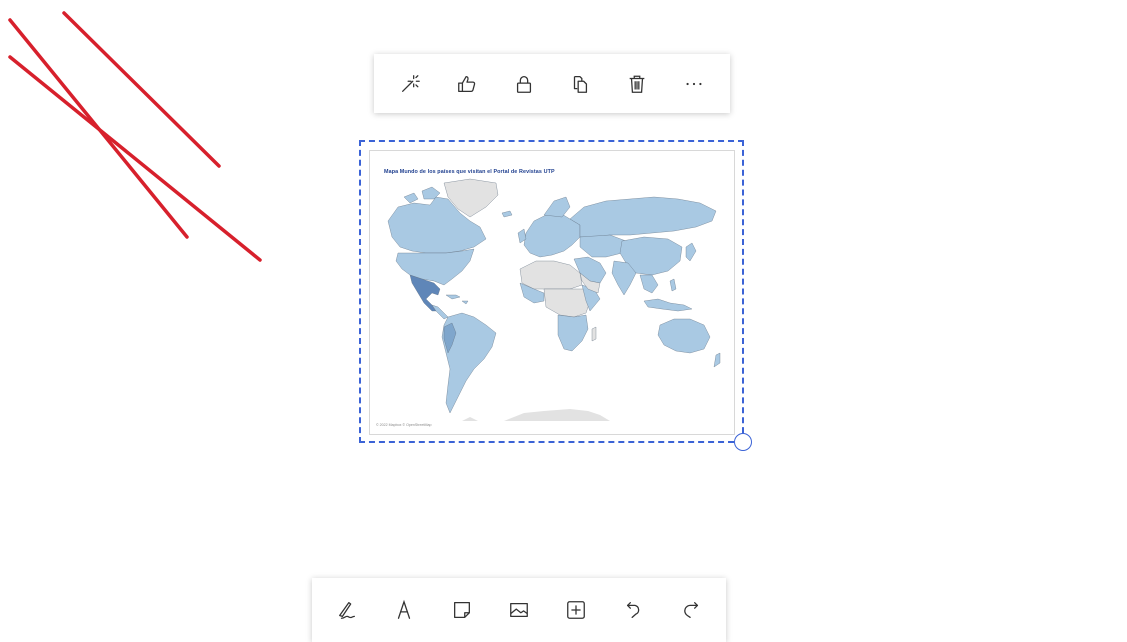 Image resolution: width=1127 pixels, height=642 pixels. I want to click on image-button, so click(519, 610).